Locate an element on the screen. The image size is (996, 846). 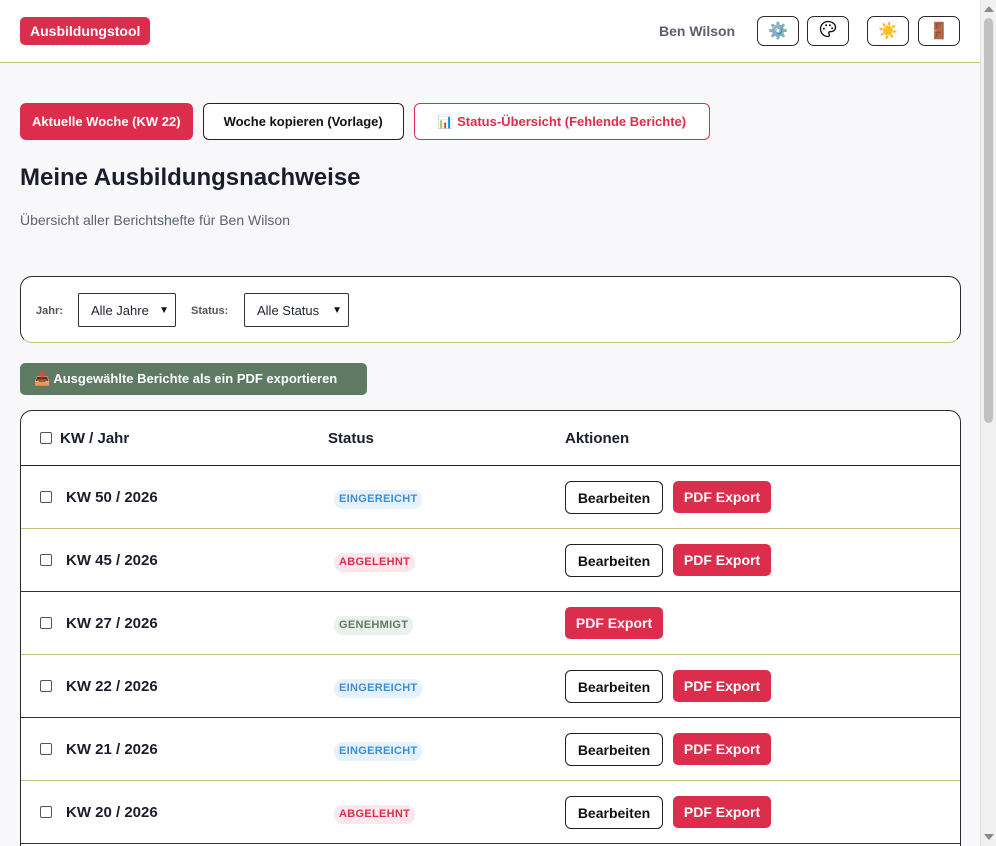
year-filter-label: Jahr: is located at coordinates (49, 311).